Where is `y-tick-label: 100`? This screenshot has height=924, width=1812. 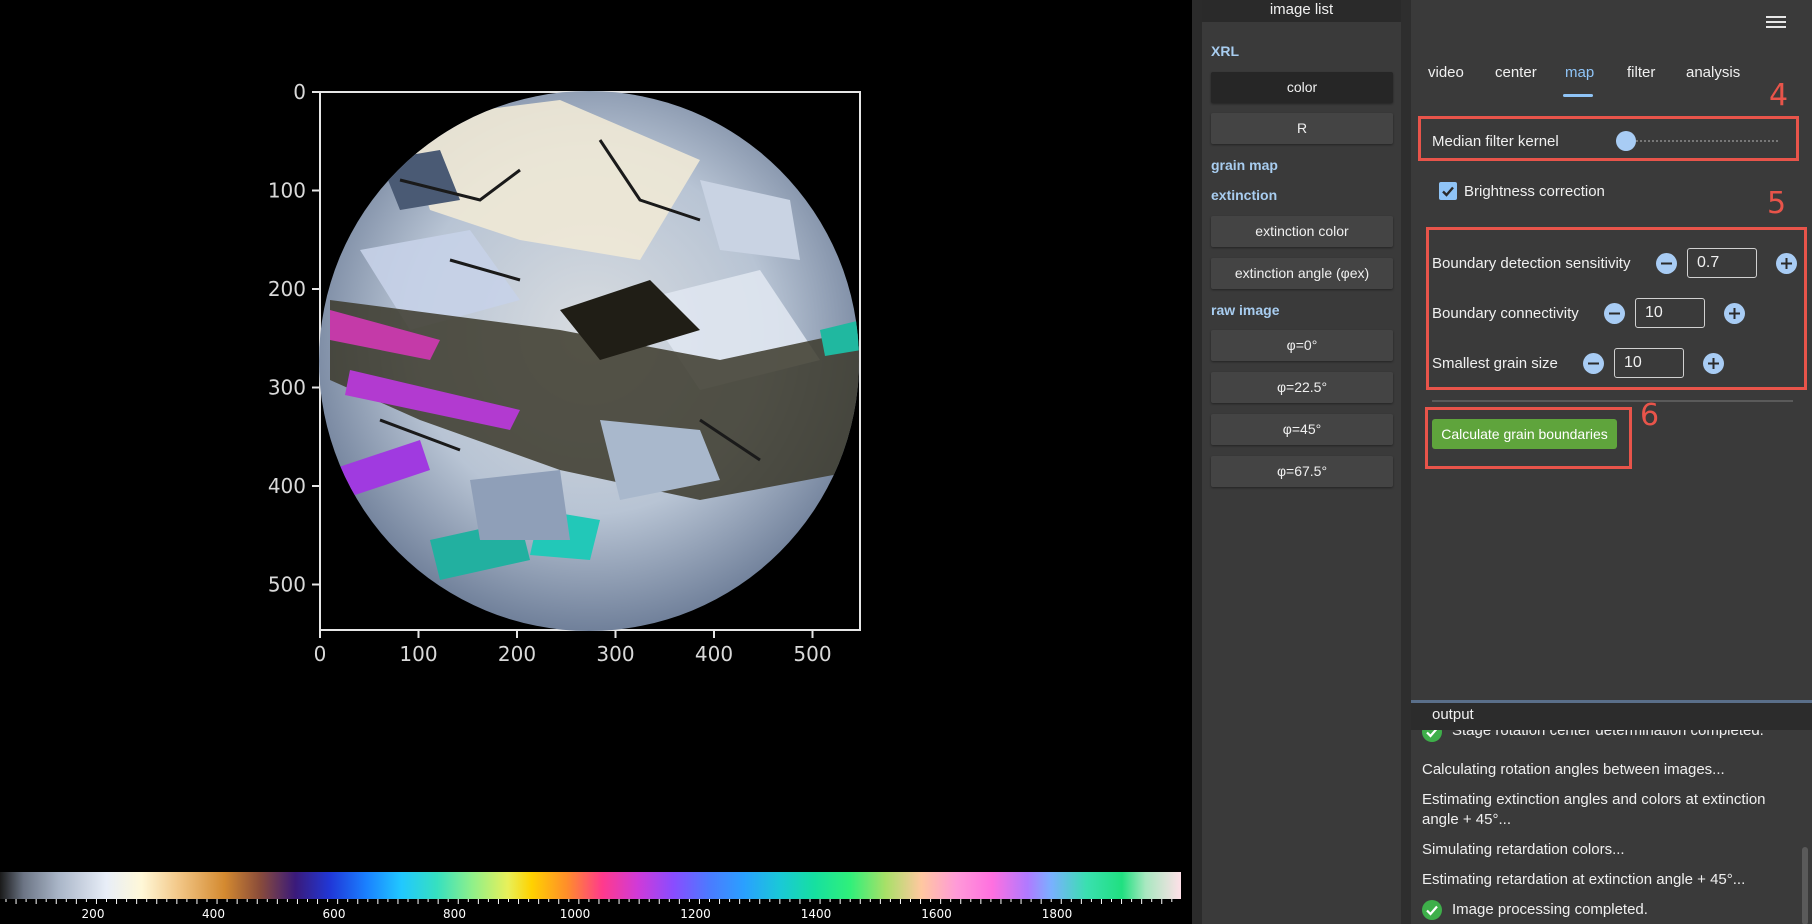 y-tick-label: 100 is located at coordinates (287, 191).